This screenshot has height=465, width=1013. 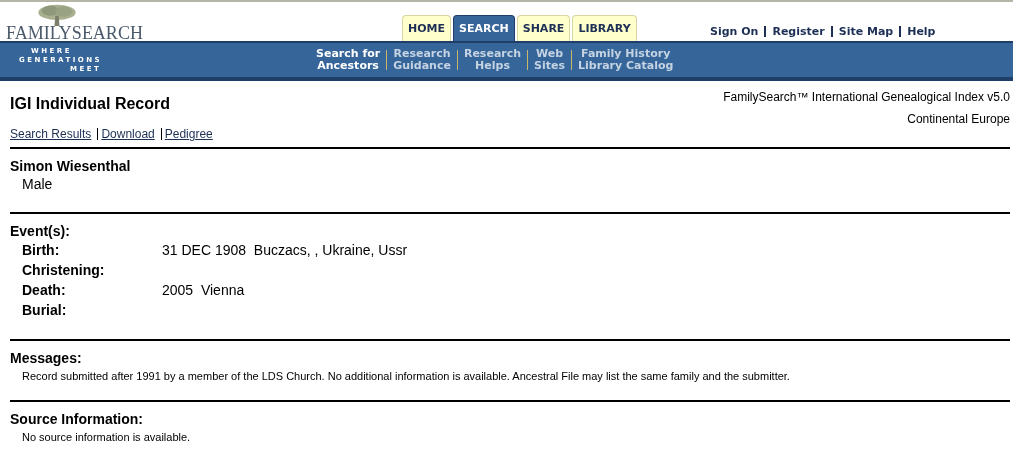 I want to click on page-title: IGI Individual Record, so click(x=90, y=104).